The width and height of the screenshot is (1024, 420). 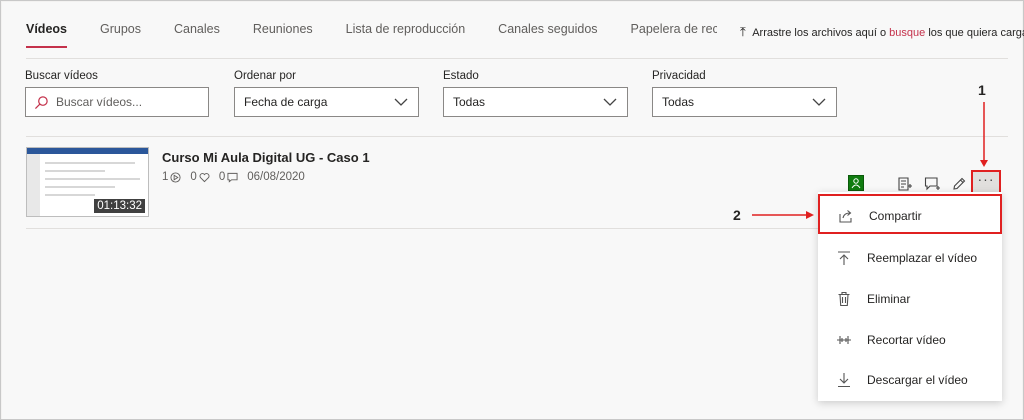 I want to click on upload-hint-prefix: Arrastre los archivos aquí o, so click(x=819, y=33).